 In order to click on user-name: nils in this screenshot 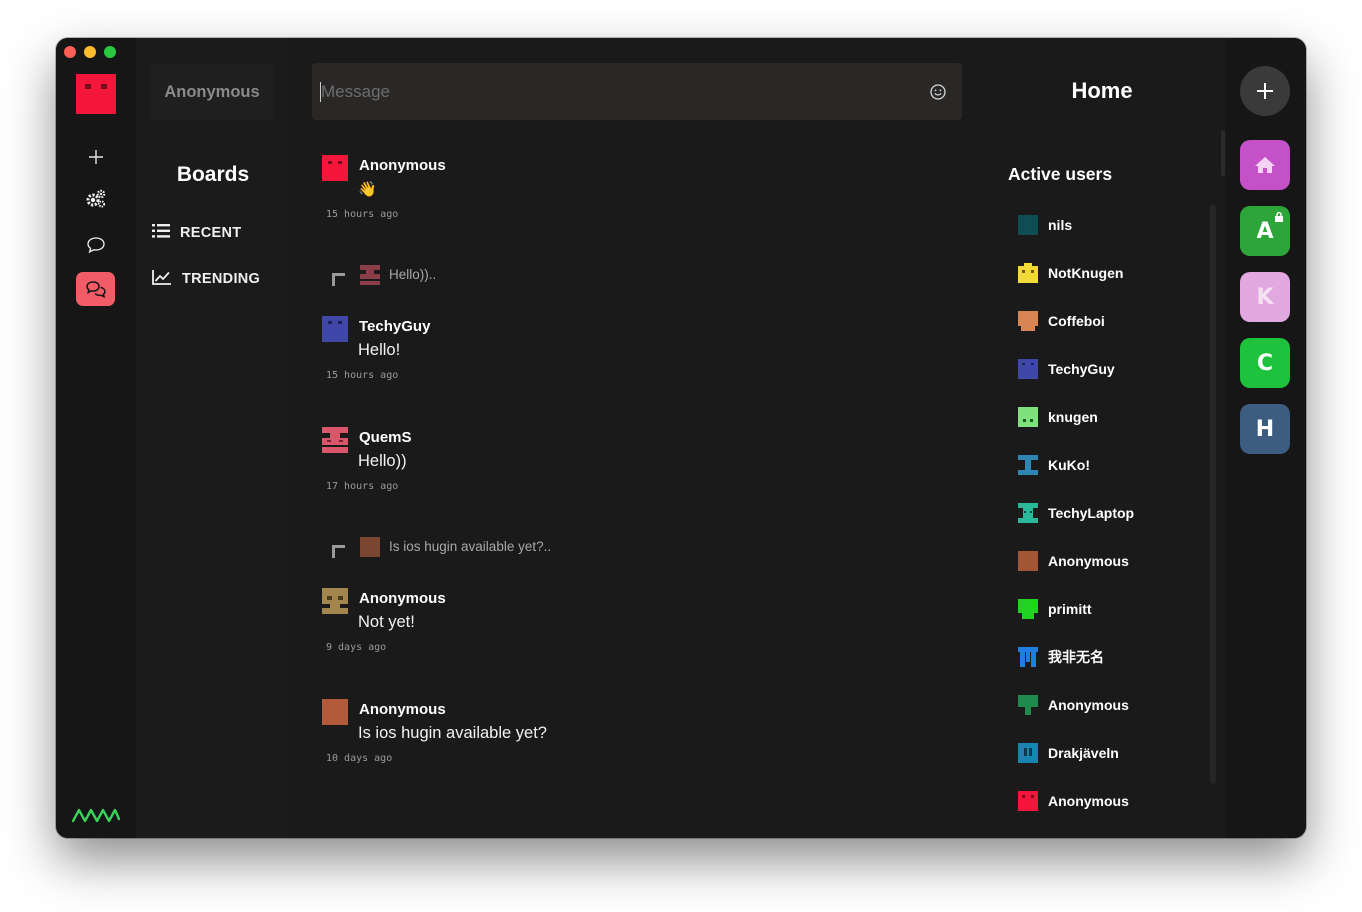, I will do `click(1060, 225)`.